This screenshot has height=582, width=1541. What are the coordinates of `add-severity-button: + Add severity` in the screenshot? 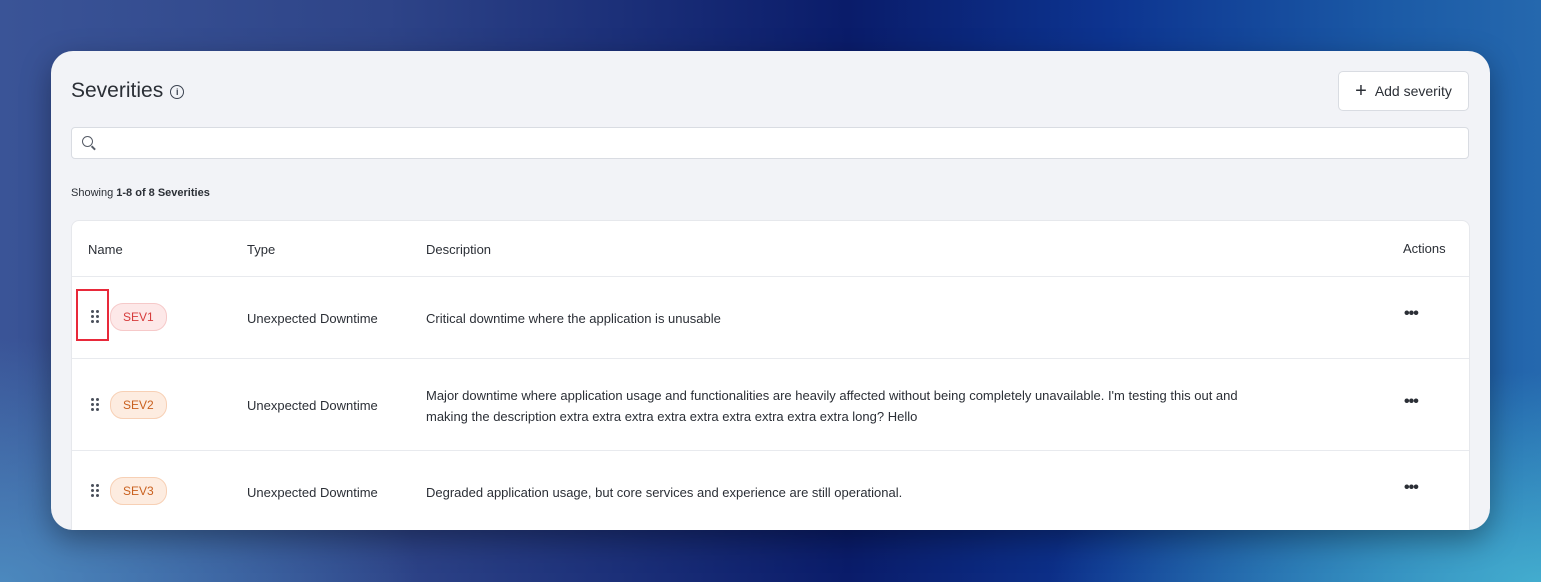 It's located at (1403, 91).